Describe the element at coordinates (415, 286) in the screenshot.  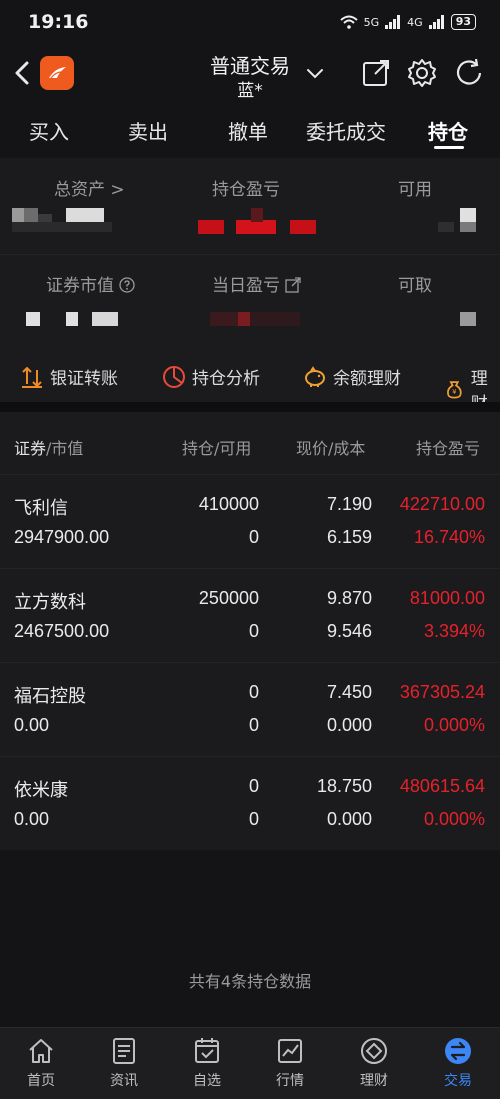
I see `withdrawable-label: 可取` at that location.